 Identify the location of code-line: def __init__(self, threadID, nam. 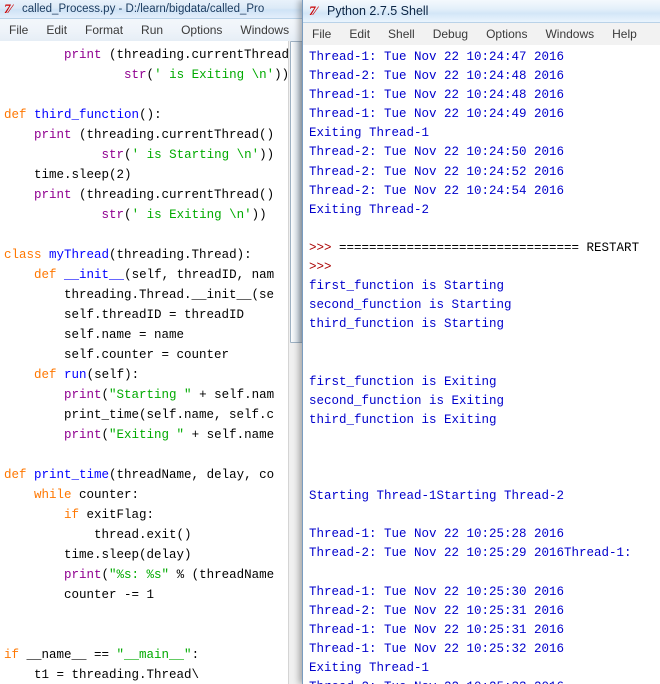
(153, 275).